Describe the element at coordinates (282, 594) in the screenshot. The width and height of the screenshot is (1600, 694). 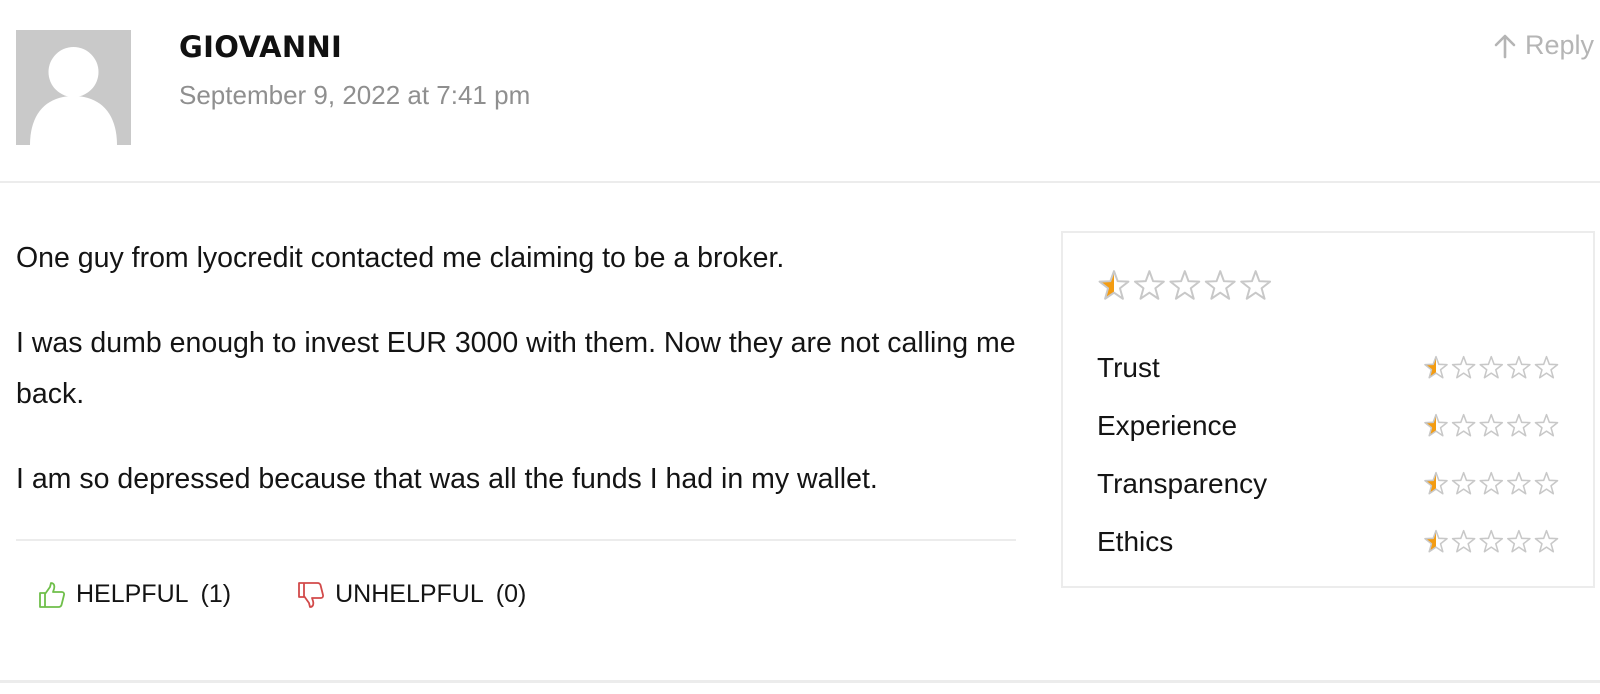
I see `vote-bar: HELPFUL (1) UNHELPFUL (0)` at that location.